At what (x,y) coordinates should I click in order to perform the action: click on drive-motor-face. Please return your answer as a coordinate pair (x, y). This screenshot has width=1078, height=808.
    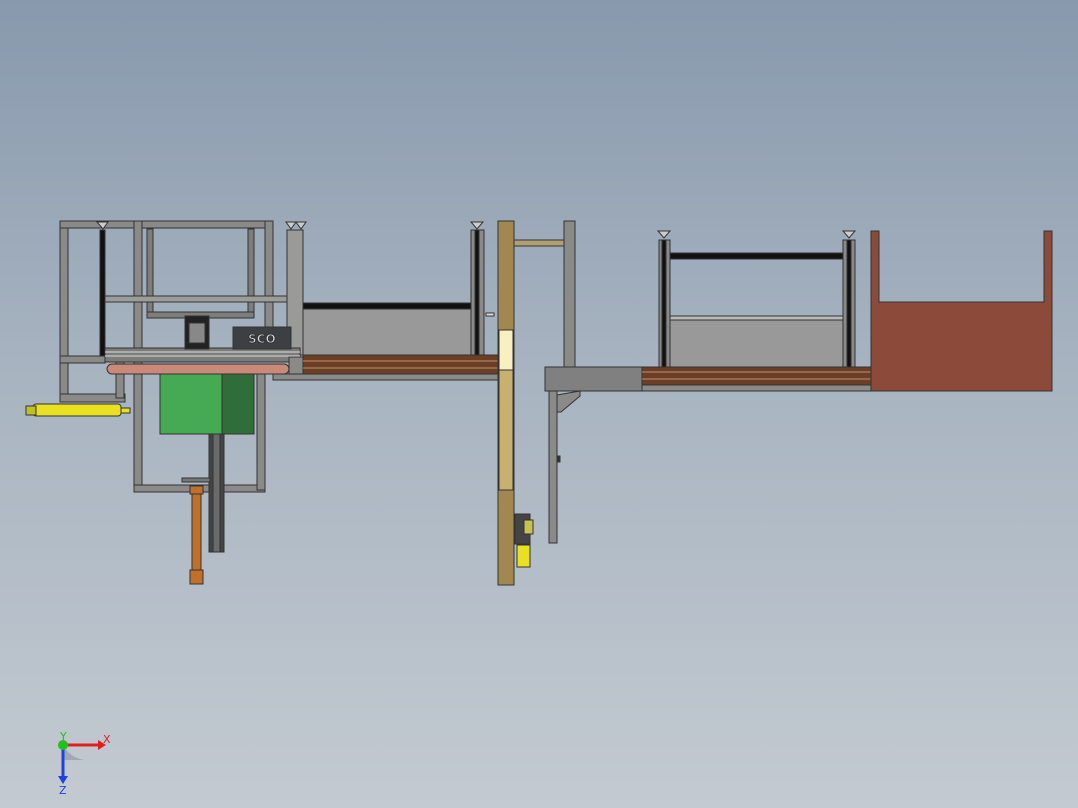
    Looking at the image, I should click on (191, 404).